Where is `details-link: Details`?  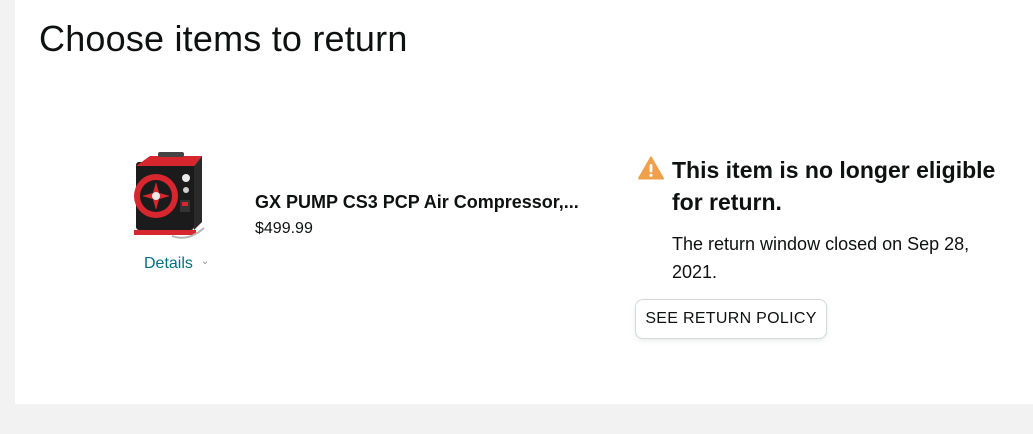 details-link: Details is located at coordinates (168, 264).